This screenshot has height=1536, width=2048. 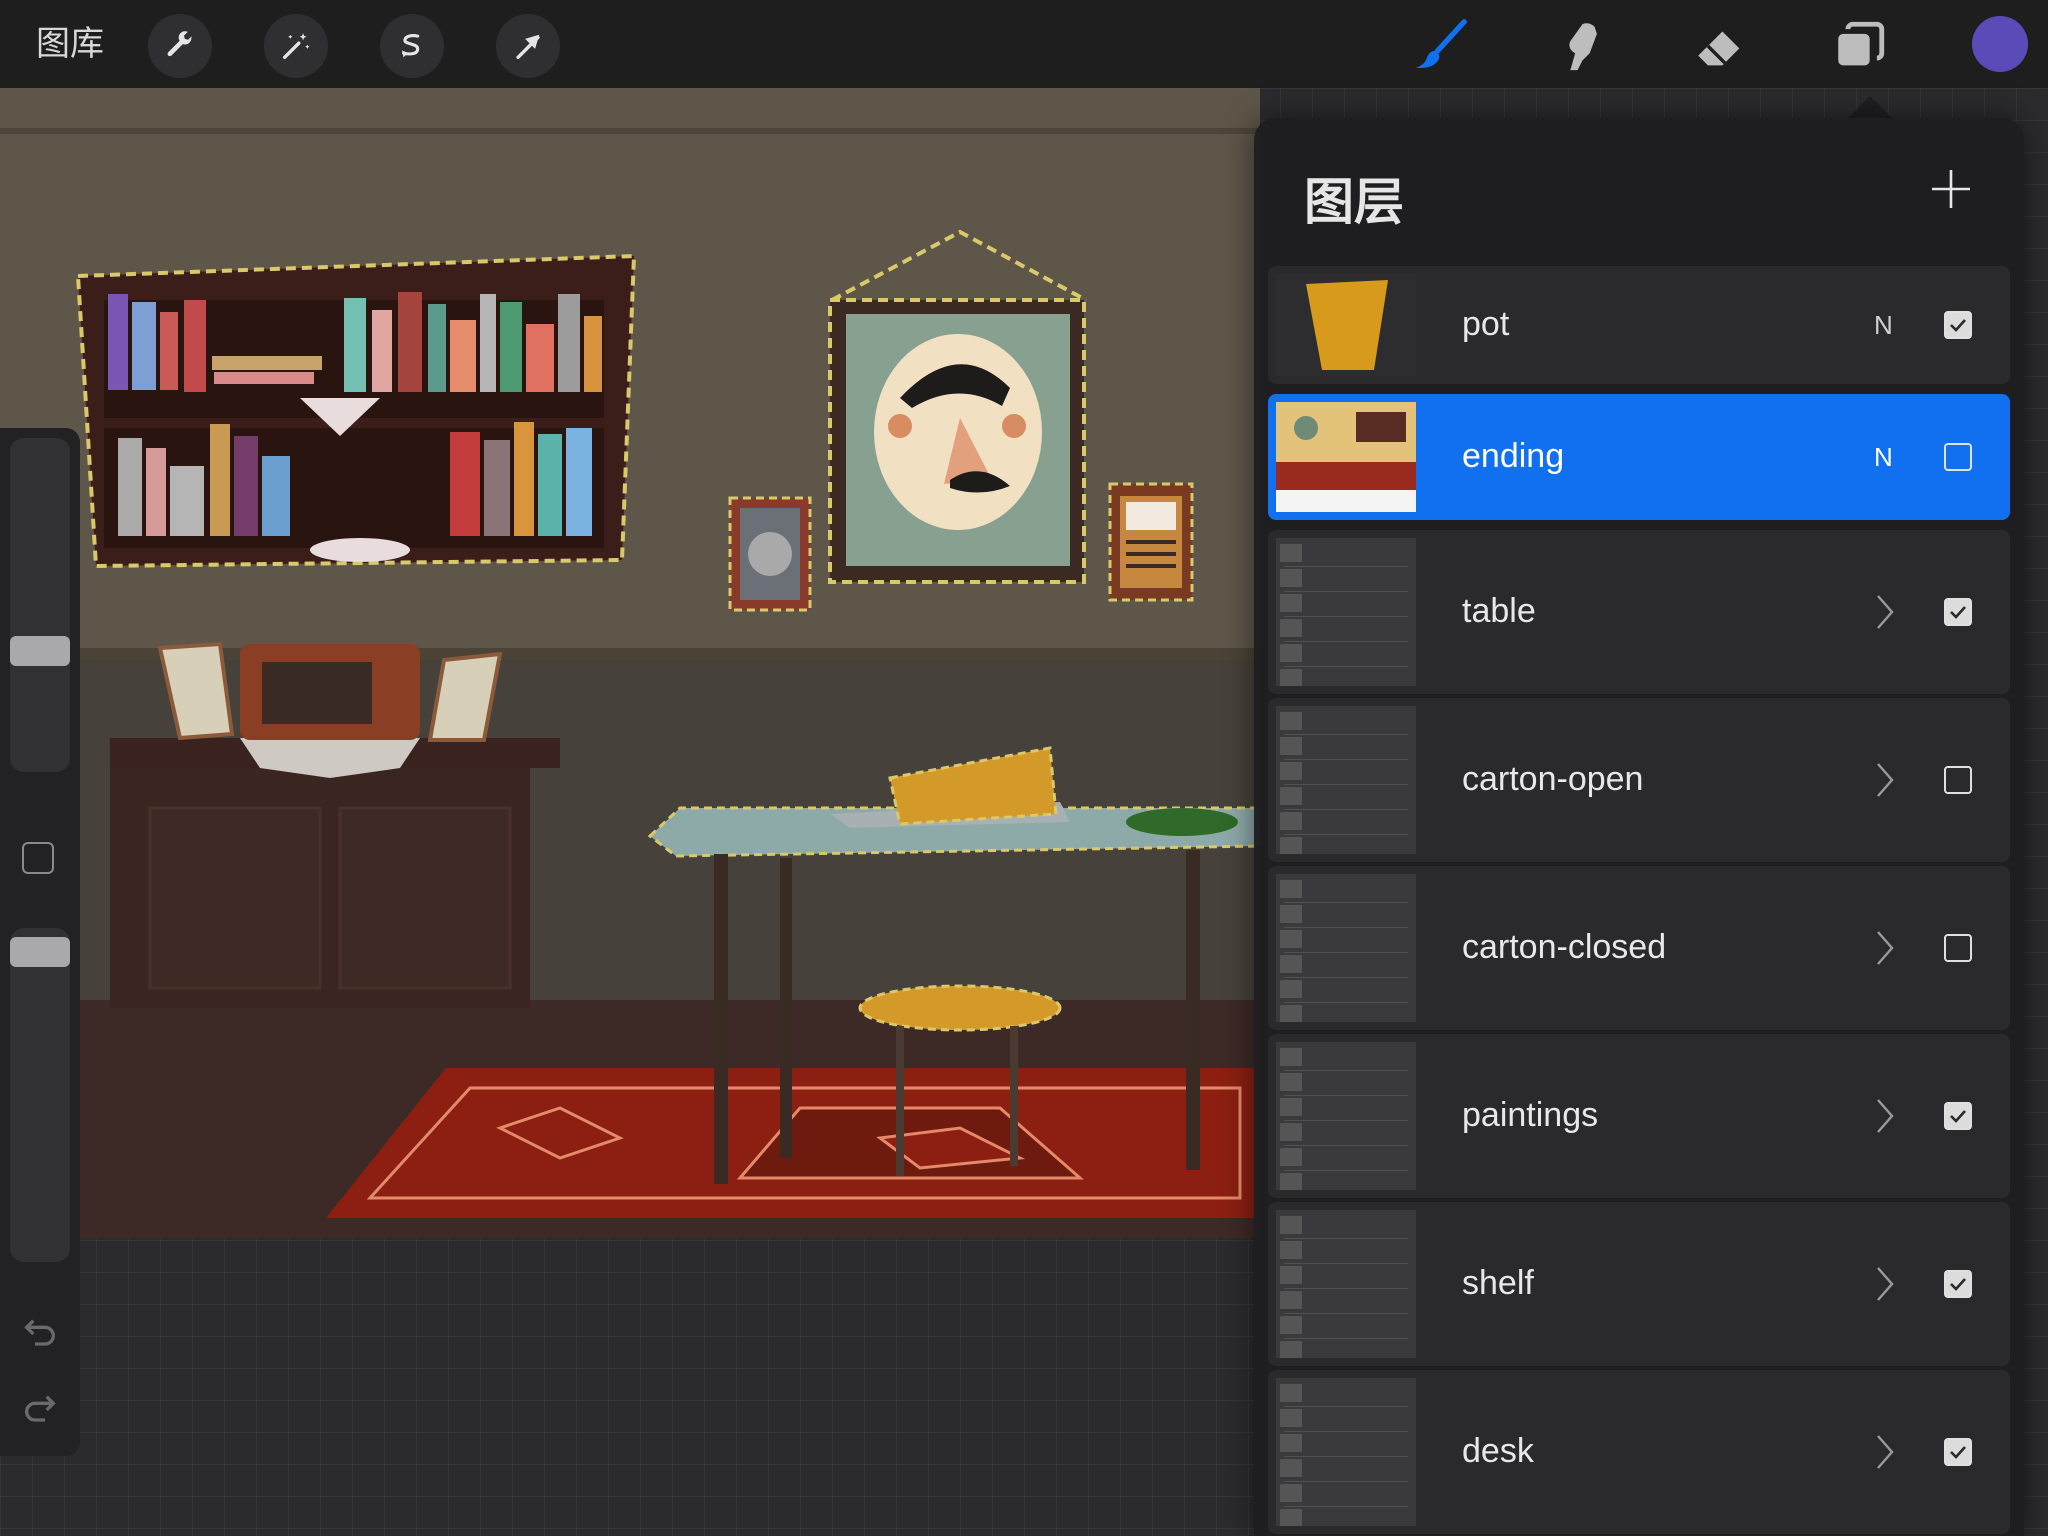 I want to click on layer-name: carton-open, so click(x=1553, y=779).